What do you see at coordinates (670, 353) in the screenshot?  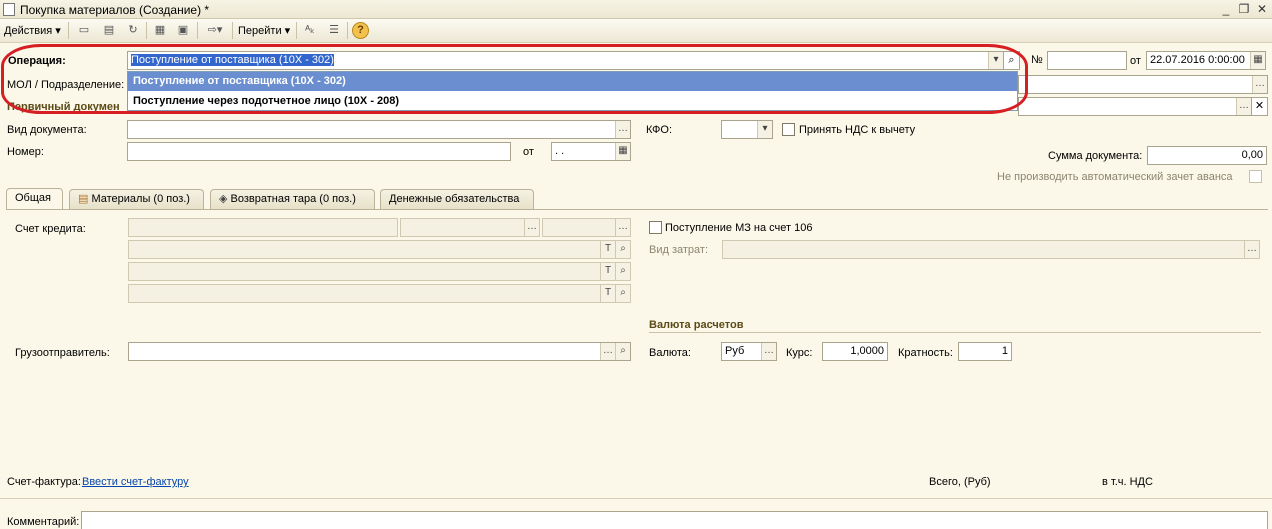 I see `currency-label: Валюта:` at bounding box center [670, 353].